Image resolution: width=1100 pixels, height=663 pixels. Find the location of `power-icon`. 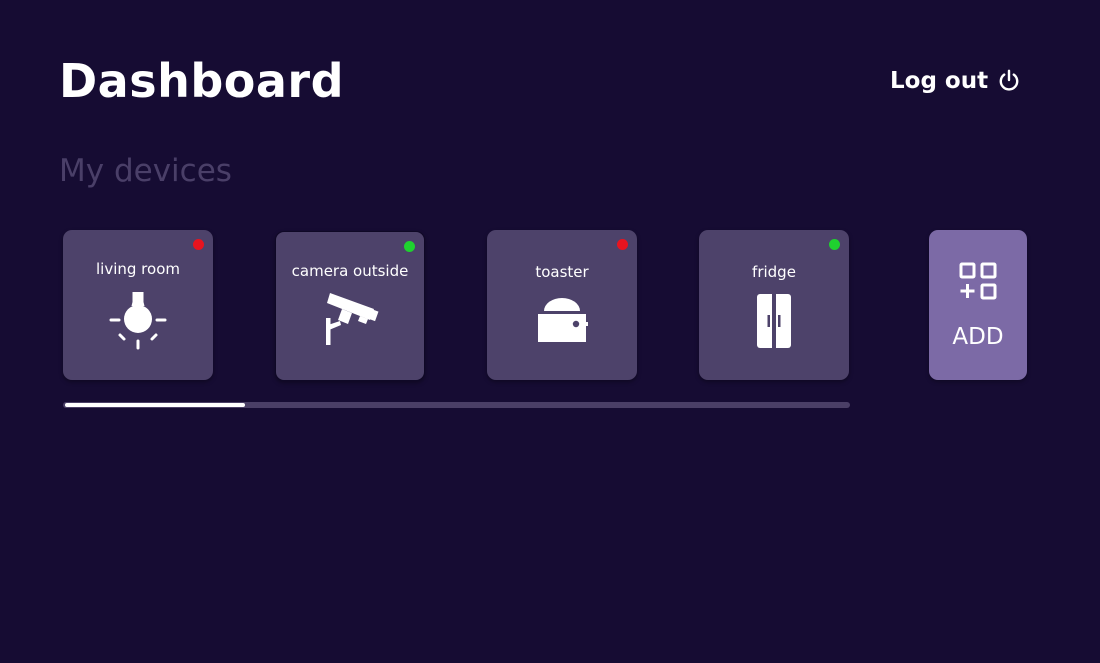

power-icon is located at coordinates (1009, 80).